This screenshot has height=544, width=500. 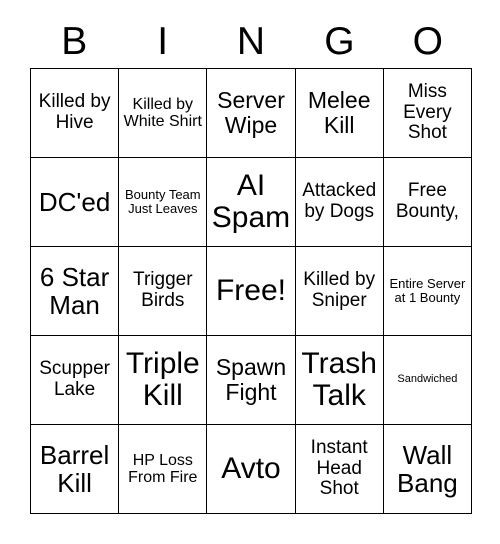 I want to click on bingo-cell-r5c4: Instant Head Shot, so click(x=339, y=469).